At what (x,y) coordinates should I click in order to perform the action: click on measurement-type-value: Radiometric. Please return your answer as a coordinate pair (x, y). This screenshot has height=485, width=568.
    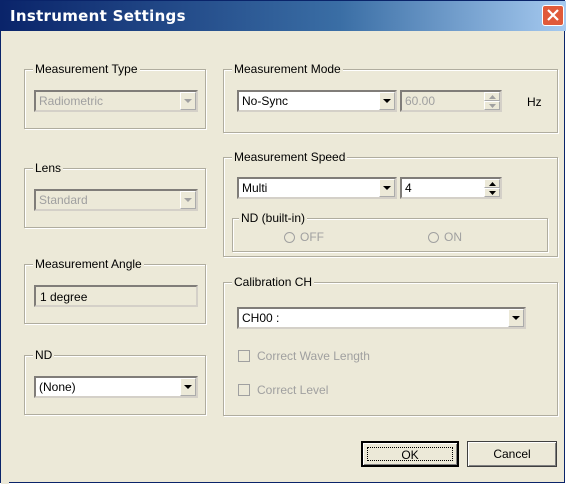
    Looking at the image, I should click on (71, 101).